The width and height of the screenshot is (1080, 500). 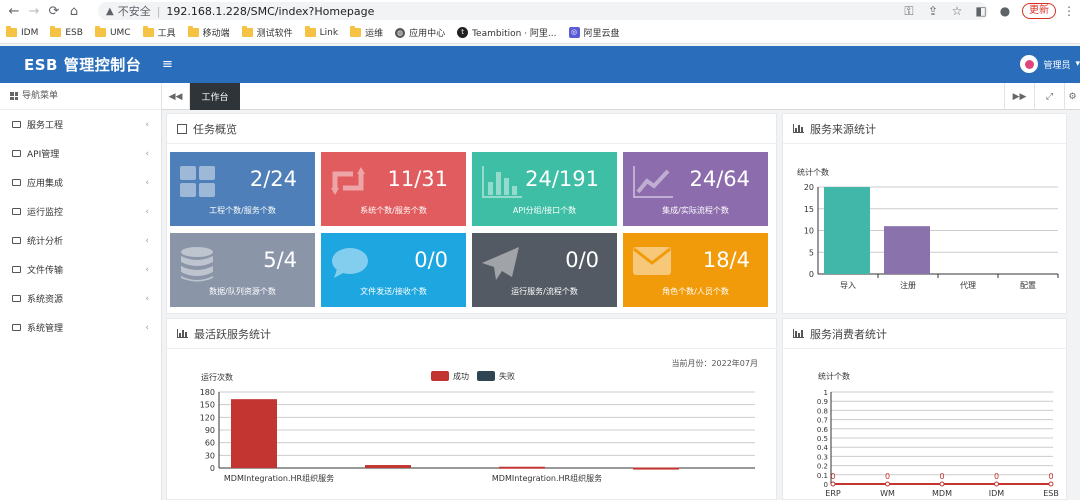 I want to click on bar, so click(x=388, y=466).